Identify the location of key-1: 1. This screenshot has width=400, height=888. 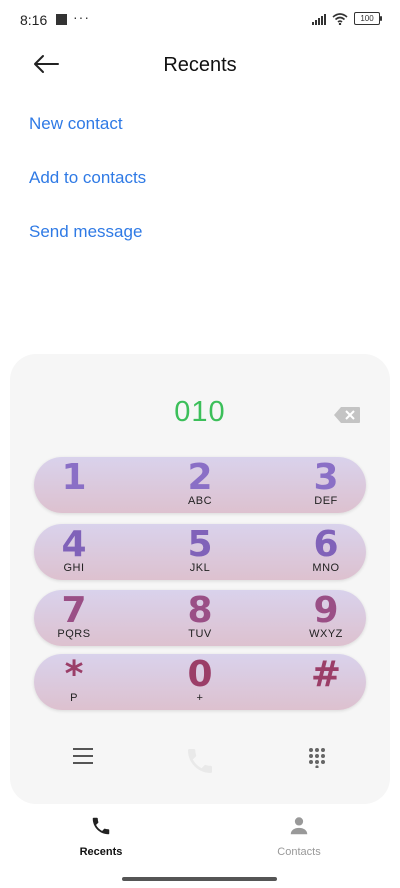
(74, 485).